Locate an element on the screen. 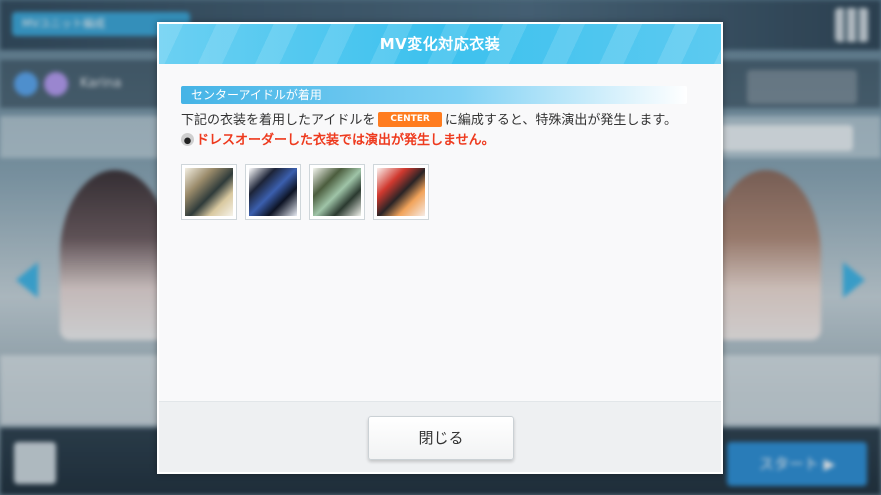 The height and width of the screenshot is (495, 881). dialog-header: MV変化対応衣装 is located at coordinates (440, 44).